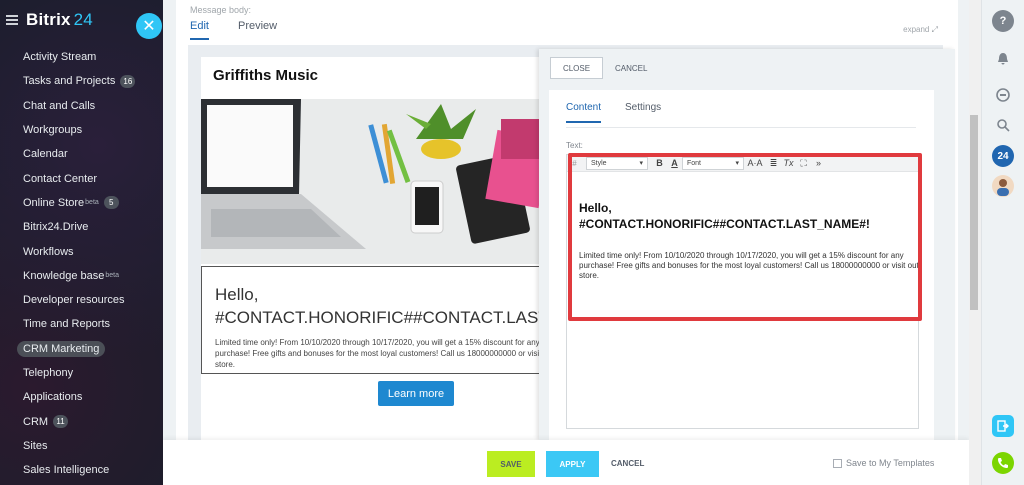 This screenshot has width=1024, height=485. What do you see at coordinates (60, 57) in the screenshot?
I see `sidebar-item-label: Activity Stream` at bounding box center [60, 57].